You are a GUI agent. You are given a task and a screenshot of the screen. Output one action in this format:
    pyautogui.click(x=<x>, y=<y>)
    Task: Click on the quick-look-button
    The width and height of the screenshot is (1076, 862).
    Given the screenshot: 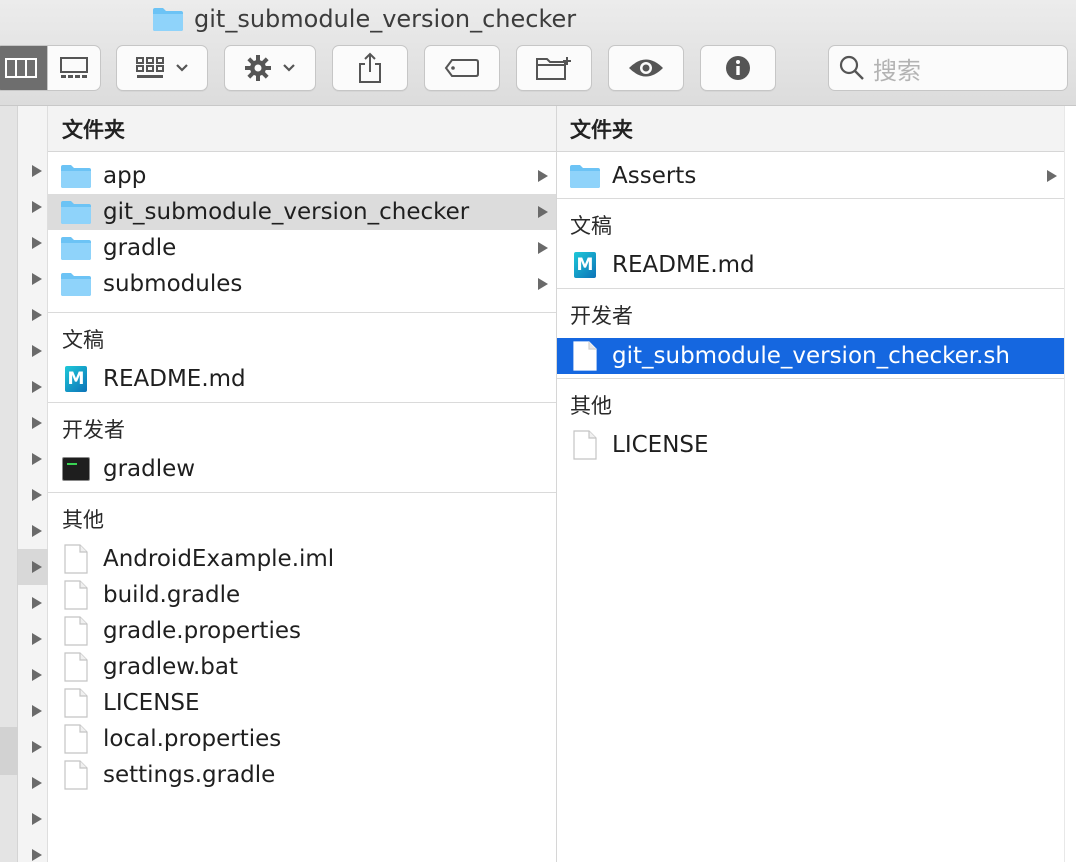 What is the action you would take?
    pyautogui.click(x=646, y=68)
    